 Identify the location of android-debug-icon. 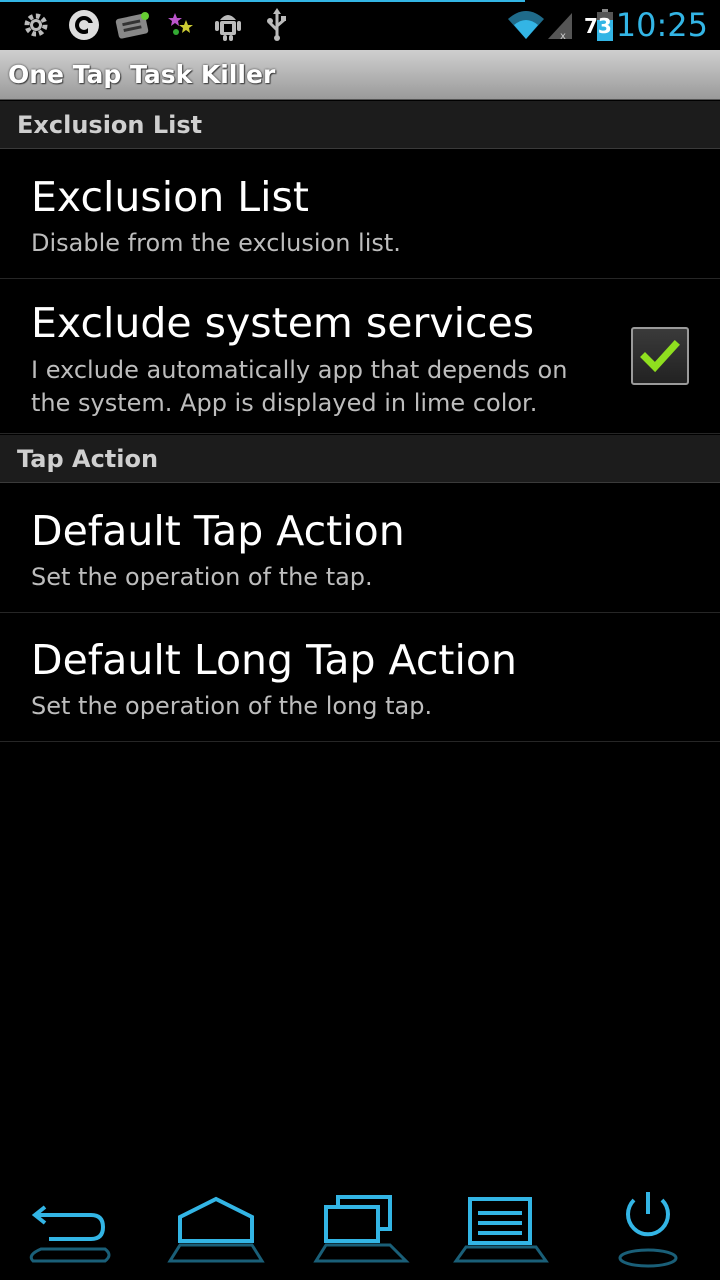
(228, 25).